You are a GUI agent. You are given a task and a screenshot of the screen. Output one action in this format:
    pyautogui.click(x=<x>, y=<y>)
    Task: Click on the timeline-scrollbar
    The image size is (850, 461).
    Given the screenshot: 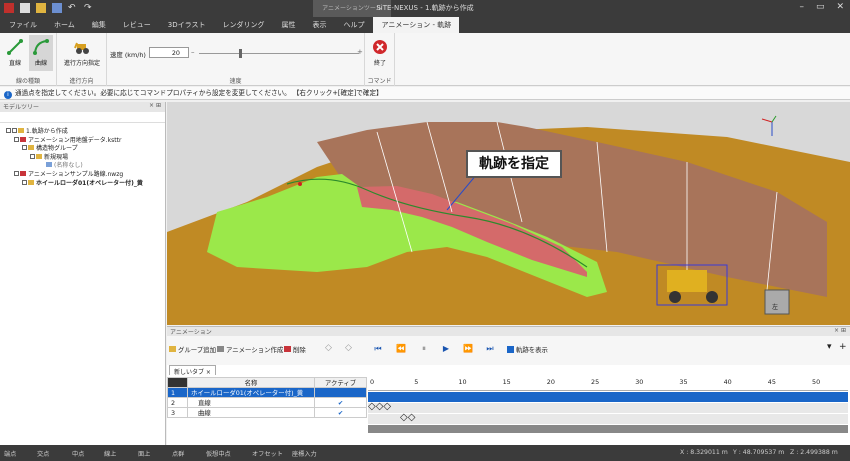 What is the action you would take?
    pyautogui.click(x=608, y=429)
    